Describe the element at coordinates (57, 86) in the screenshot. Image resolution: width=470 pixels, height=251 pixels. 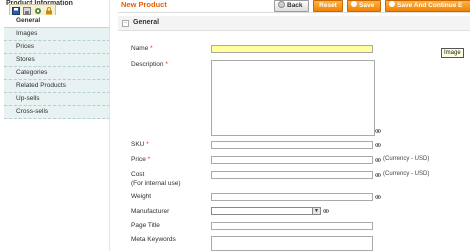
I see `tab-related-products: Related Products` at that location.